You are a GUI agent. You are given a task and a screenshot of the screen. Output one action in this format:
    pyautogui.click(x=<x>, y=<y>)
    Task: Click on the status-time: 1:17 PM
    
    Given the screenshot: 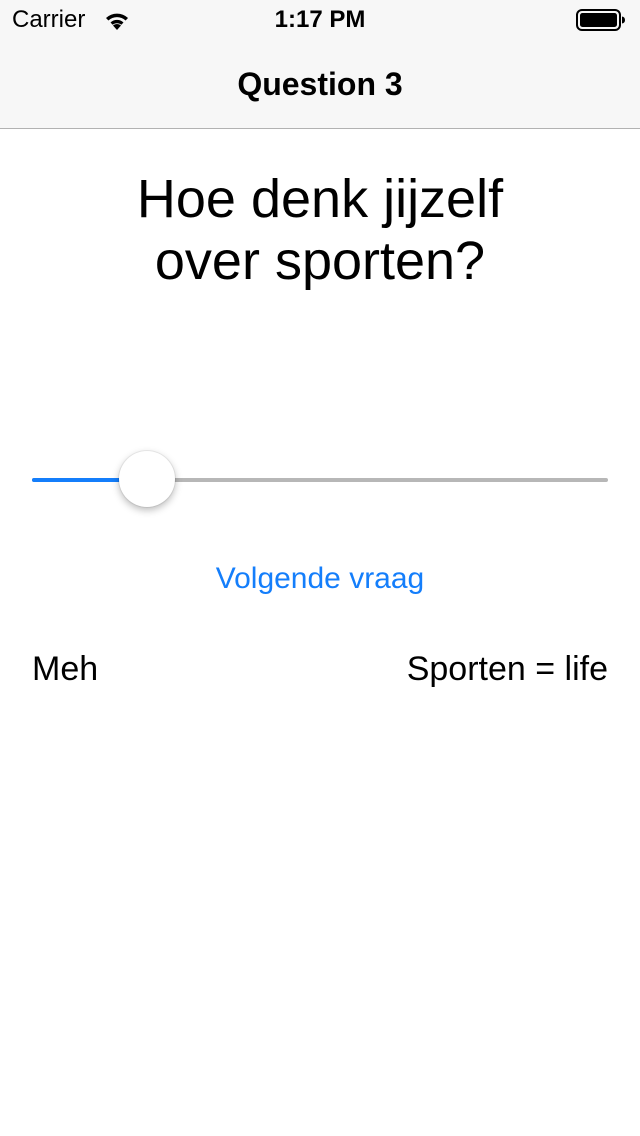 What is the action you would take?
    pyautogui.click(x=320, y=19)
    